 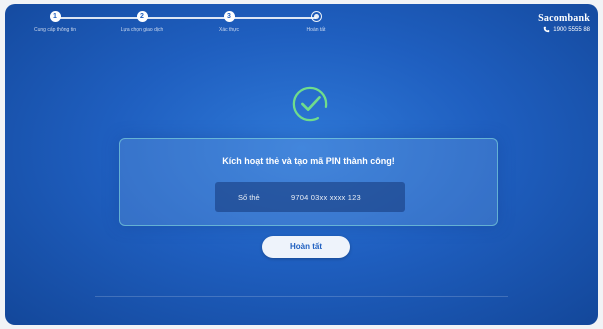 I want to click on card-number-box: Số thẻ 9704 03xx xxxx 123, so click(x=310, y=197).